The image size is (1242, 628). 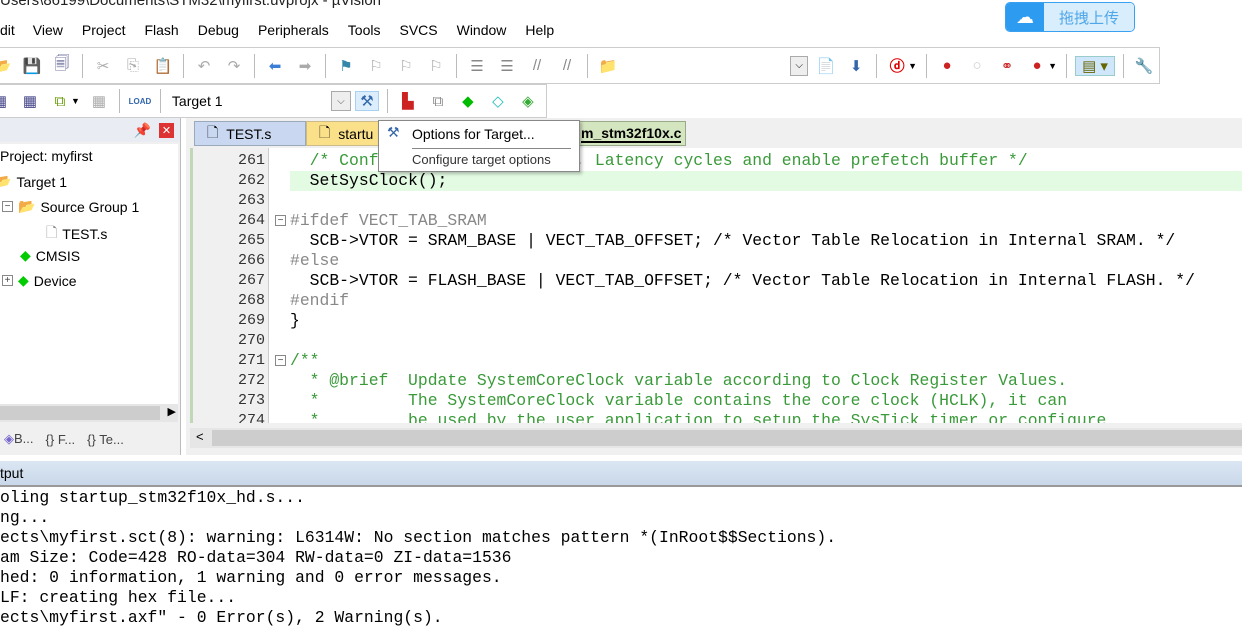 What do you see at coordinates (7, 33) in the screenshot?
I see `menu-edit: dit` at bounding box center [7, 33].